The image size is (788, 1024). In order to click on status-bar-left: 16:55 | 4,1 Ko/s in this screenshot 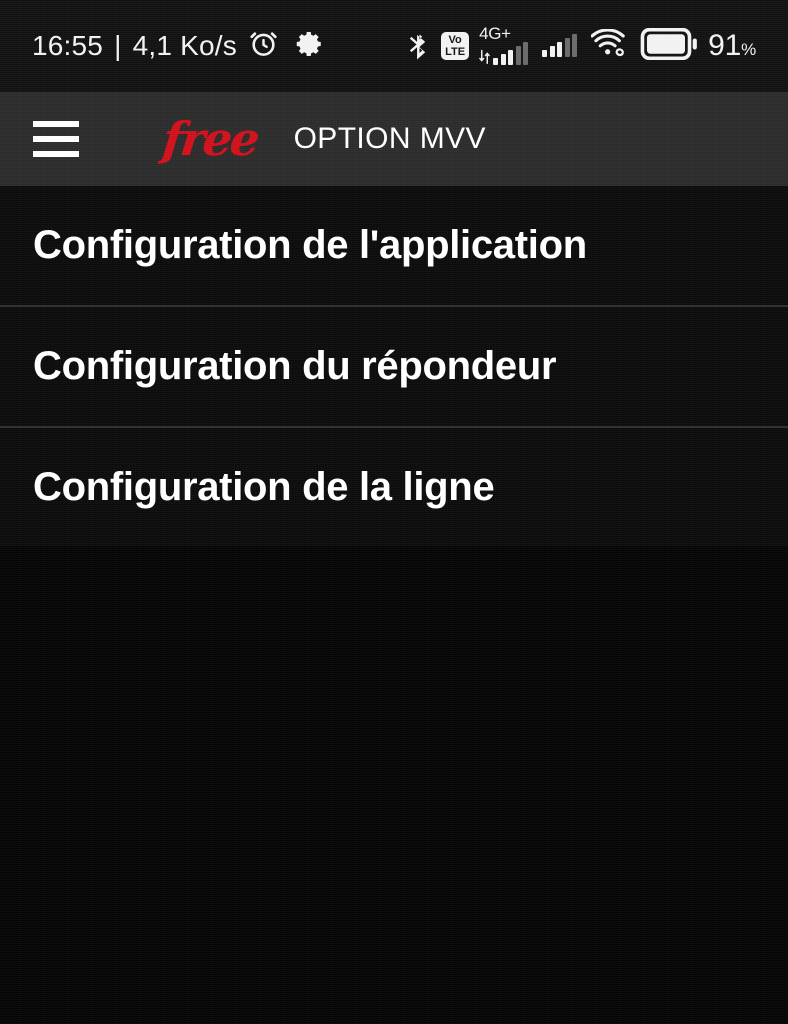, I will do `click(178, 46)`.